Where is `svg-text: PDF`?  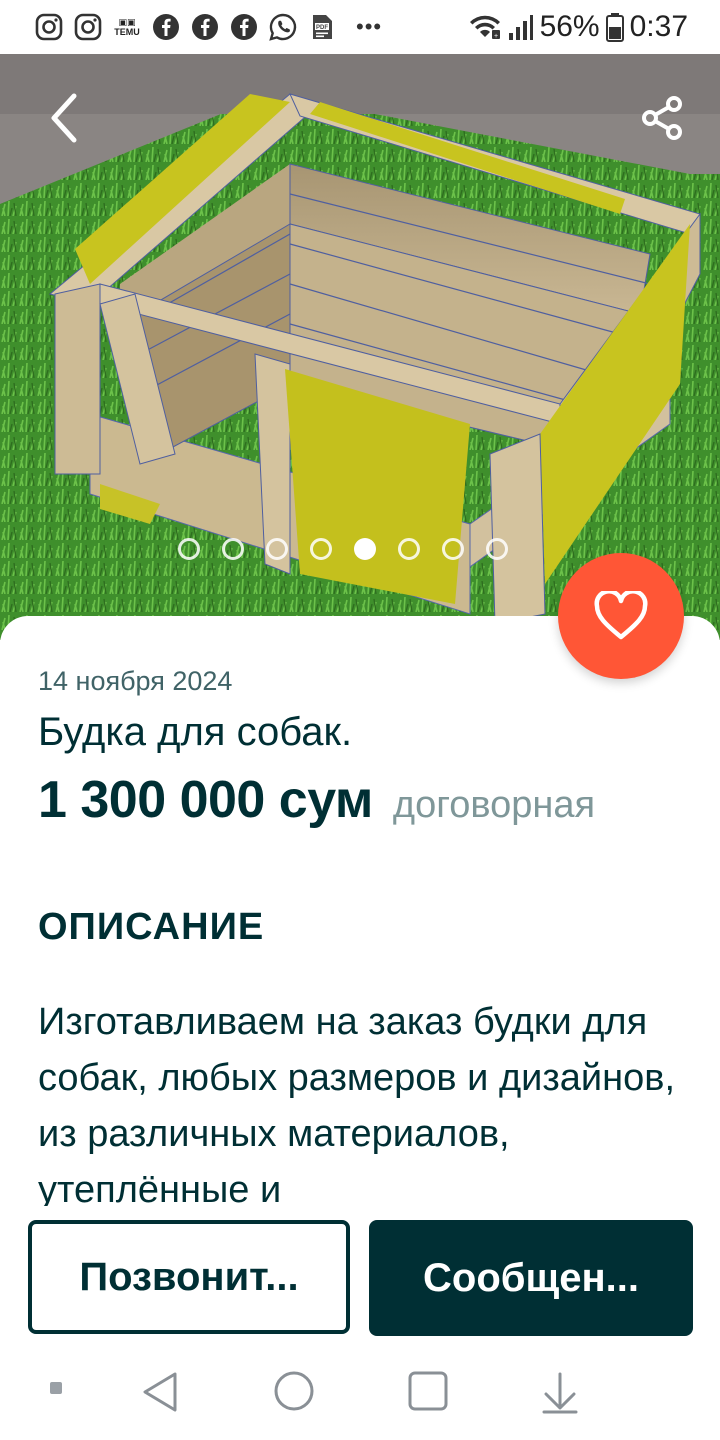
svg-text: PDF is located at coordinates (322, 28).